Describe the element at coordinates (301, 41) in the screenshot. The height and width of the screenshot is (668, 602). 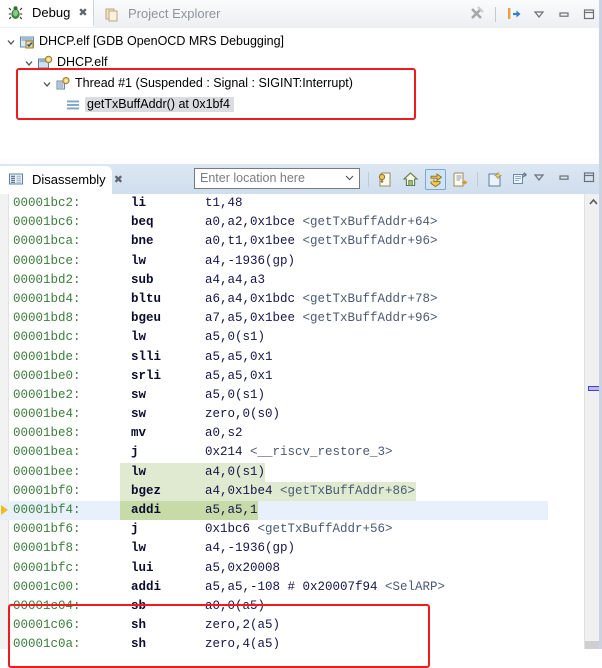
I see `tree-item-launch-config: DHCP.elf [GDB OpenOCD MRS Debugging]` at that location.